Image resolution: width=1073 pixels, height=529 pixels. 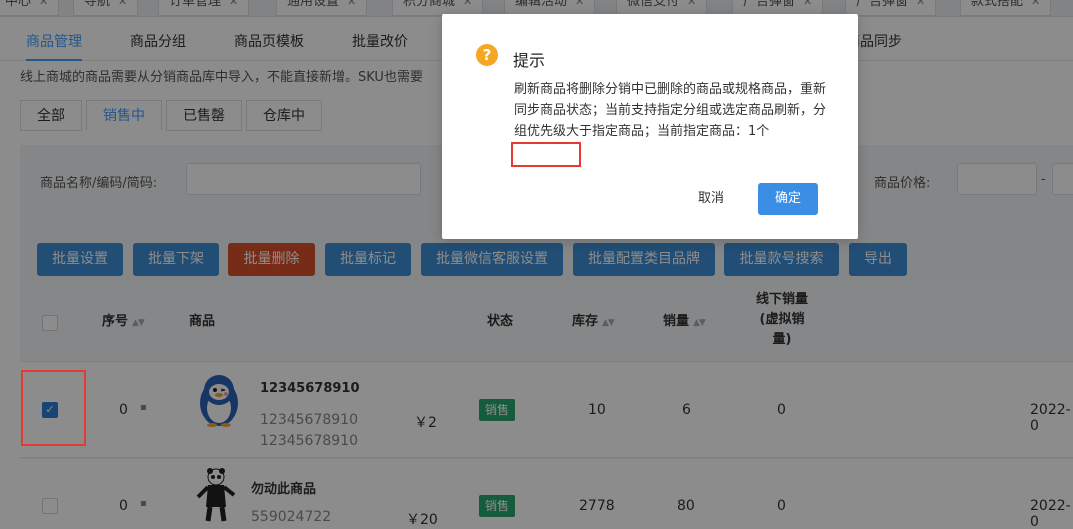 What do you see at coordinates (788, 199) in the screenshot?
I see `confirm-button: 确定` at bounding box center [788, 199].